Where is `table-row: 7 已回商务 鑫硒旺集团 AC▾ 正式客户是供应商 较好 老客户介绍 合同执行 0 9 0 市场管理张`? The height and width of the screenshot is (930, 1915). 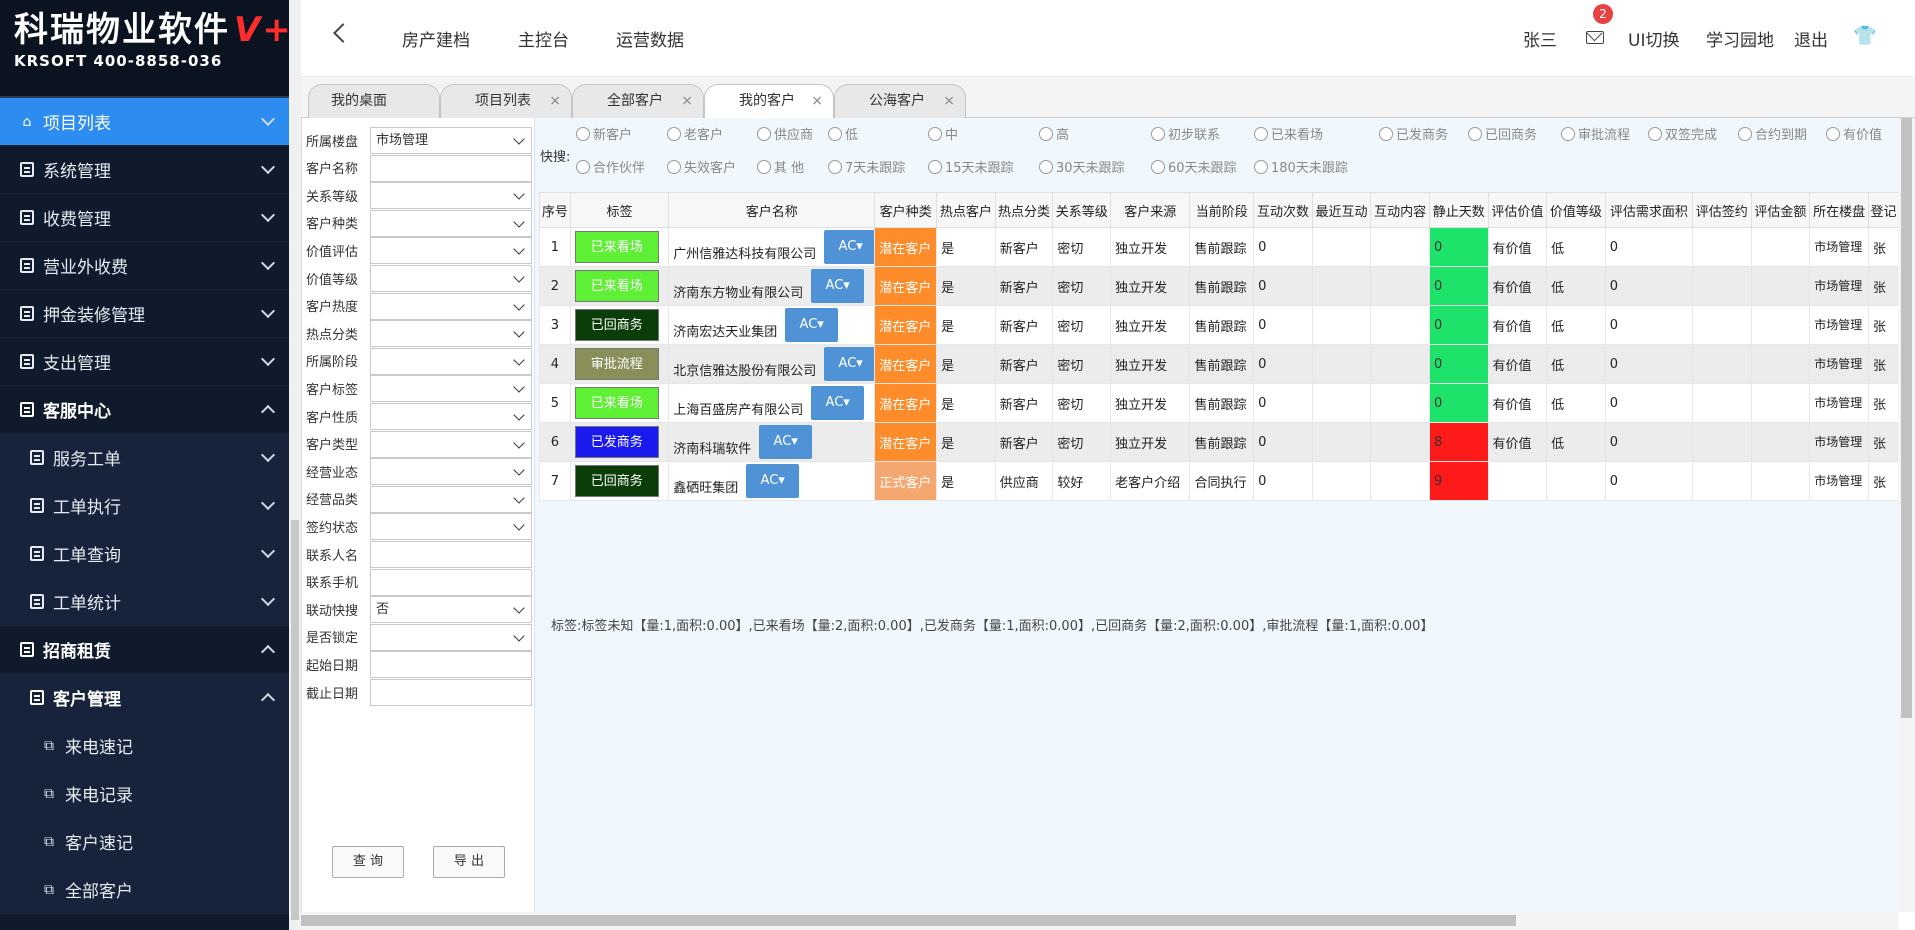 table-row: 7 已回商务 鑫硒旺集团 AC▾ 正式客户是供应商 较好 老客户介绍 合同执行 0 9 0 市场管理张 is located at coordinates (1219, 481).